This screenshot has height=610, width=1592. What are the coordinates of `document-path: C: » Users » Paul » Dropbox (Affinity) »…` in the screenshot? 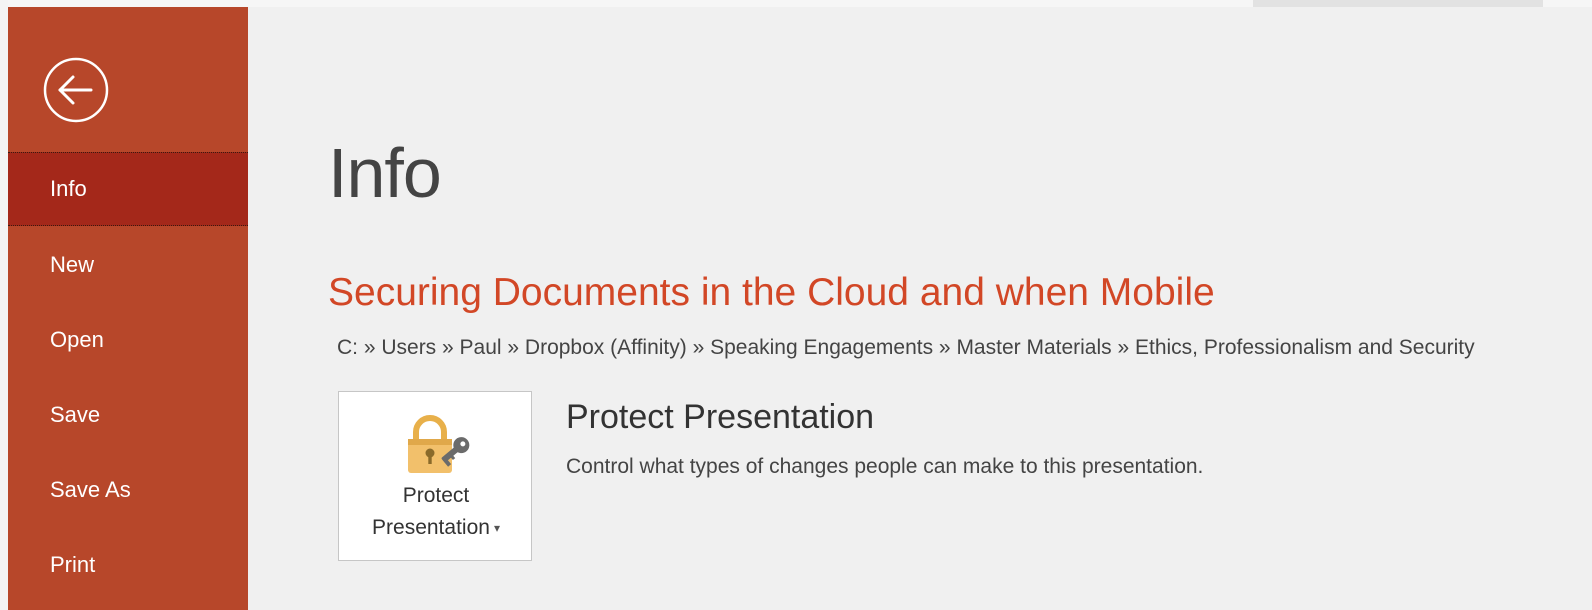 It's located at (906, 347).